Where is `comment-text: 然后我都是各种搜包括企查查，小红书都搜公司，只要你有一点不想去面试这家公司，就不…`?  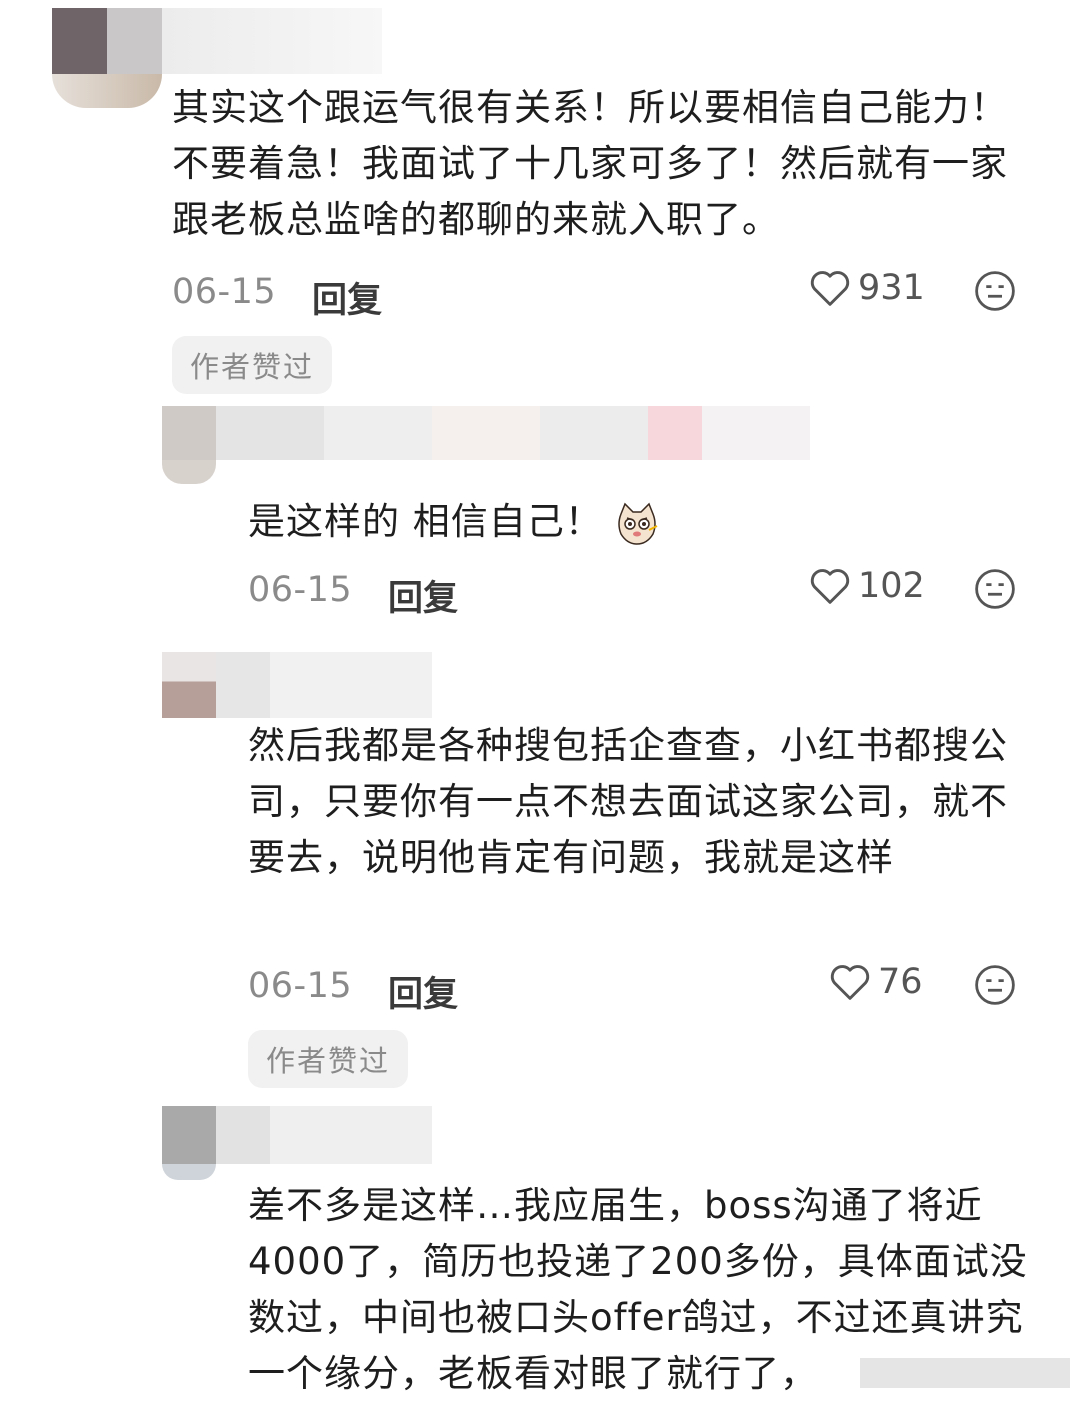
comment-text: 然后我都是各种搜包括企查查，小红书都搜公司，只要你有一点不想去面试这家公司，就不… is located at coordinates (628, 801).